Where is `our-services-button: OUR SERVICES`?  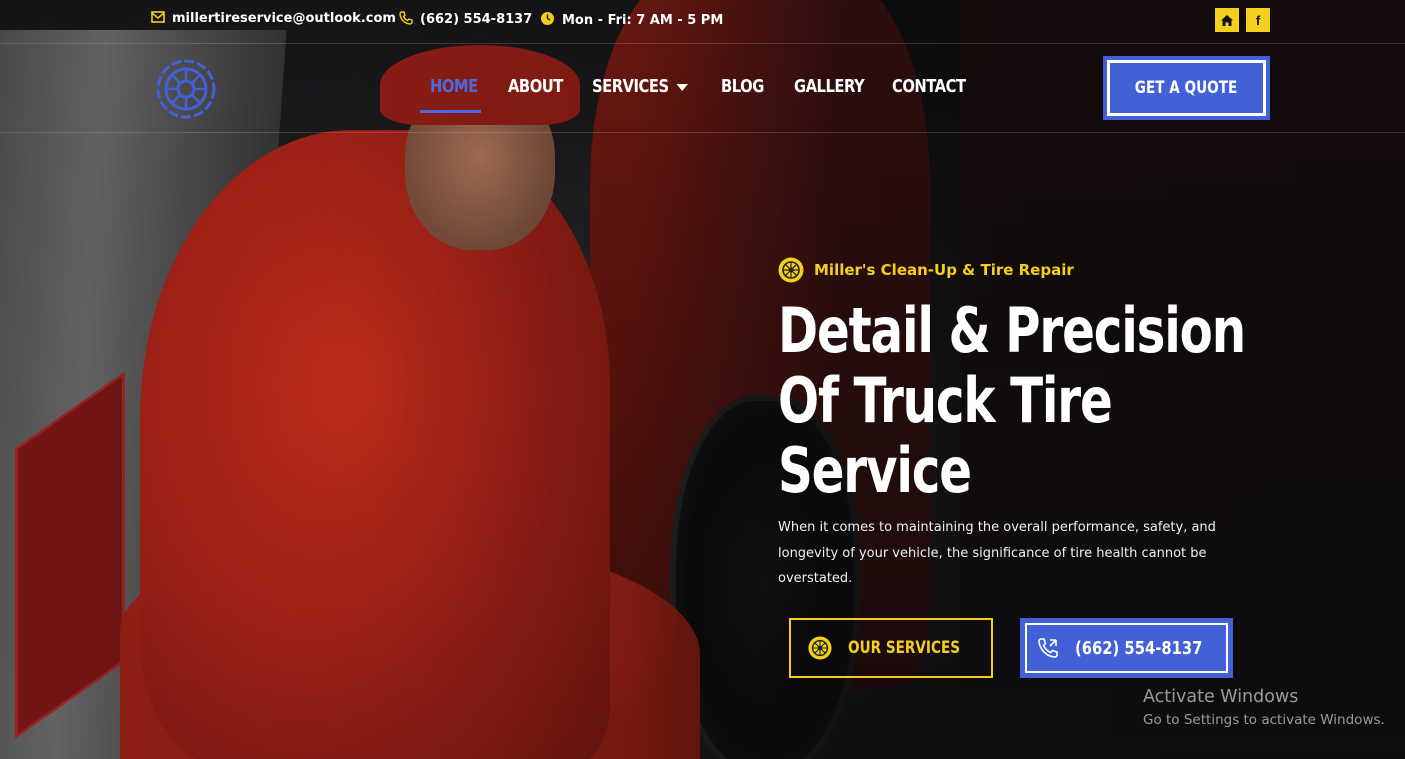
our-services-button: OUR SERVICES is located at coordinates (891, 648).